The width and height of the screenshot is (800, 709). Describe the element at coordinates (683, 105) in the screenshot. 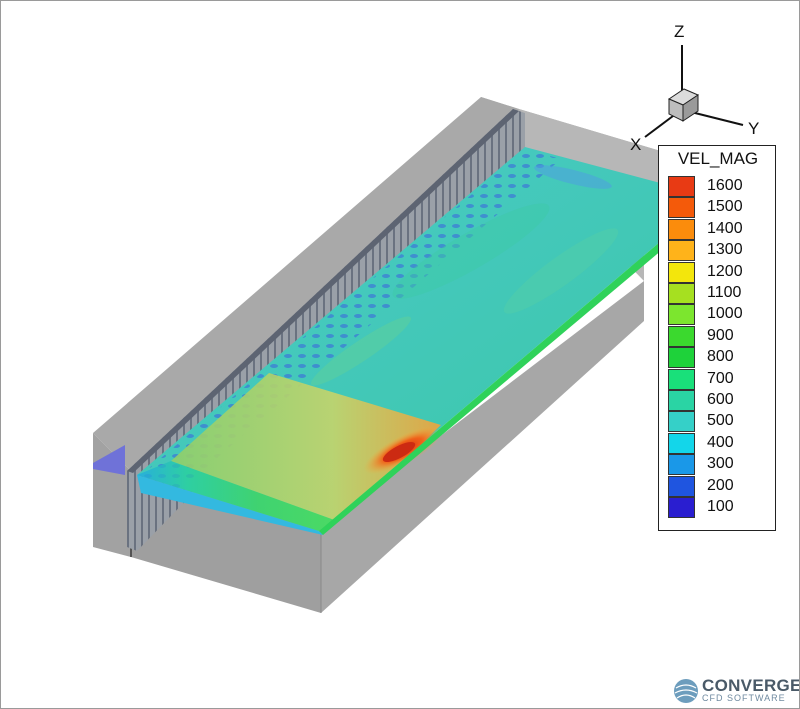

I see `triad-cube` at that location.